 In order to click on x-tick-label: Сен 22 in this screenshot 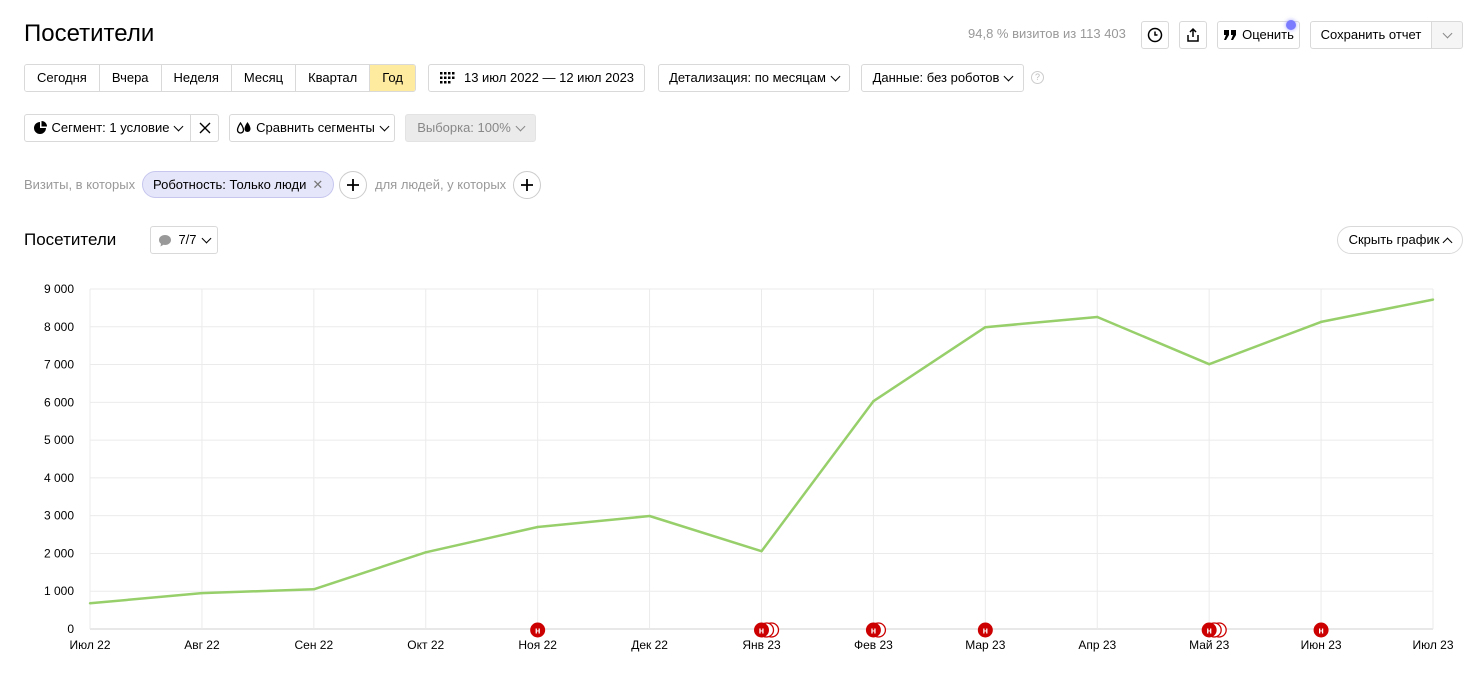, I will do `click(314, 645)`.